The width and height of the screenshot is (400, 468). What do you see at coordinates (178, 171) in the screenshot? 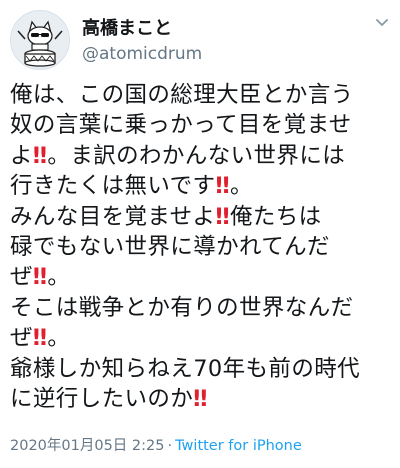
I see `tweet-text-segment: 。ま訳のわかんない世界には 行きたくは無いです` at bounding box center [178, 171].